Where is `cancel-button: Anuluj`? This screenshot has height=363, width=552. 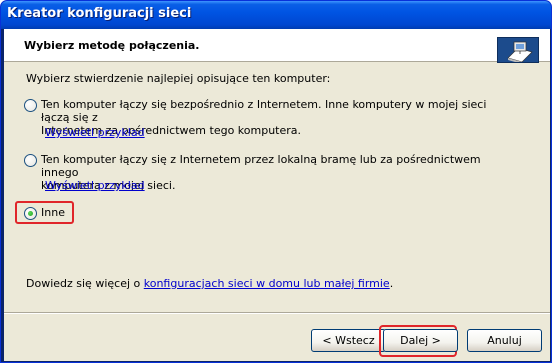 cancel-button: Anuluj is located at coordinates (504, 340).